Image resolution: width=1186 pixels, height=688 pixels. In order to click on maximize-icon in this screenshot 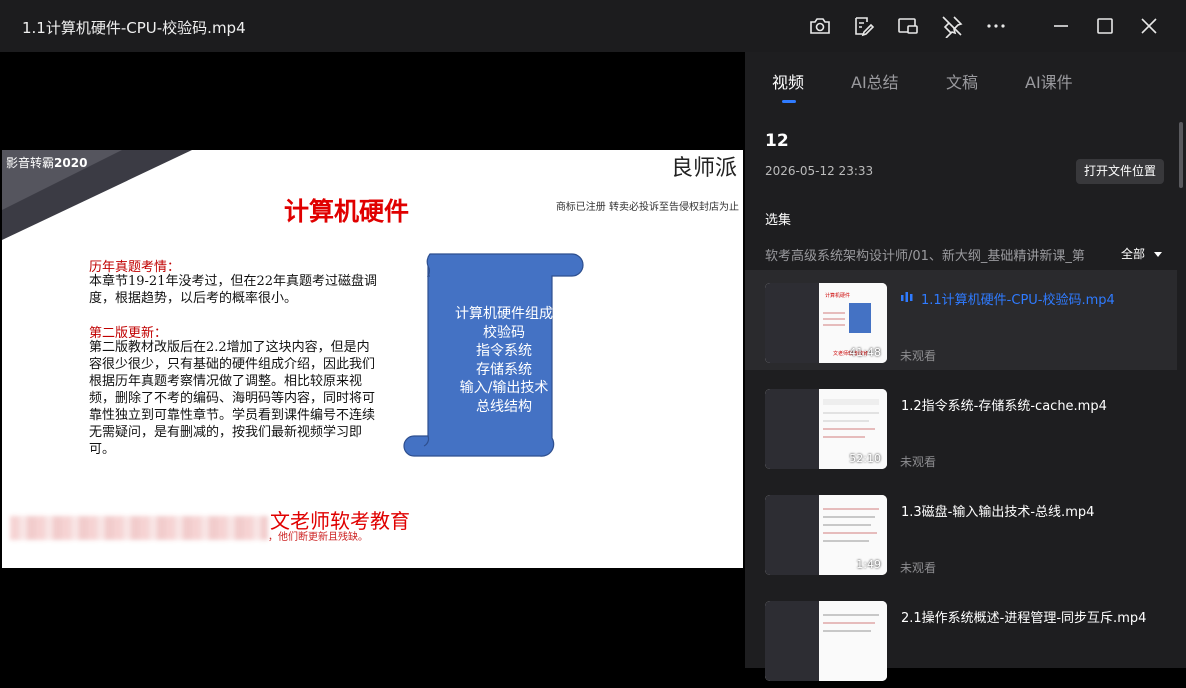, I will do `click(1105, 26)`.